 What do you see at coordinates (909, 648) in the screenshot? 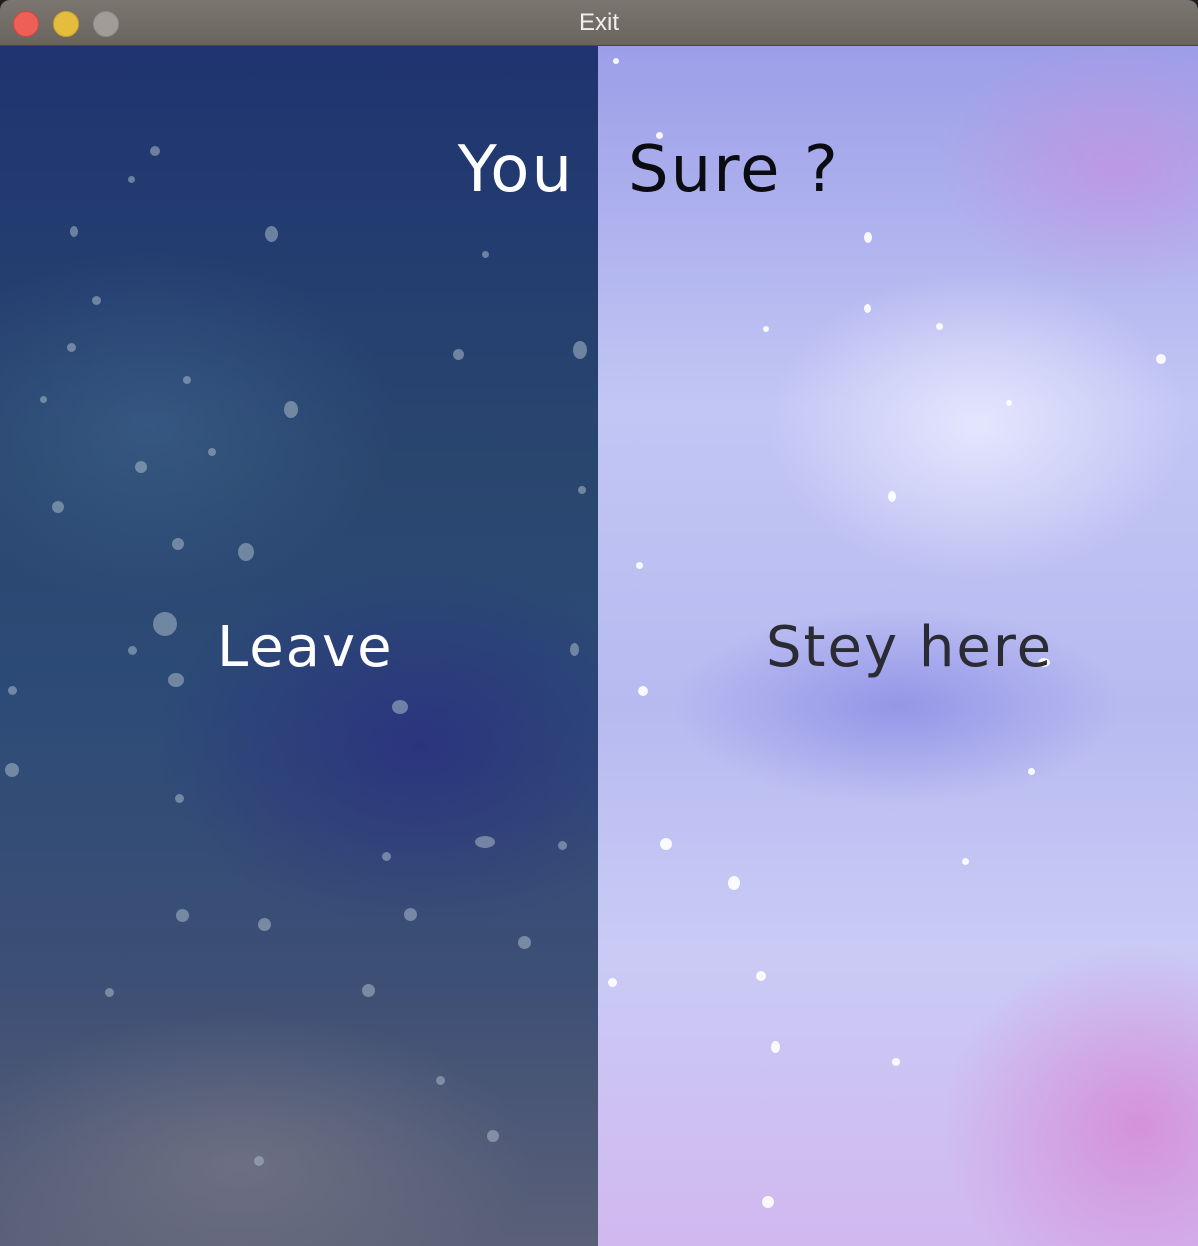
I see `stay-button: Stey here` at bounding box center [909, 648].